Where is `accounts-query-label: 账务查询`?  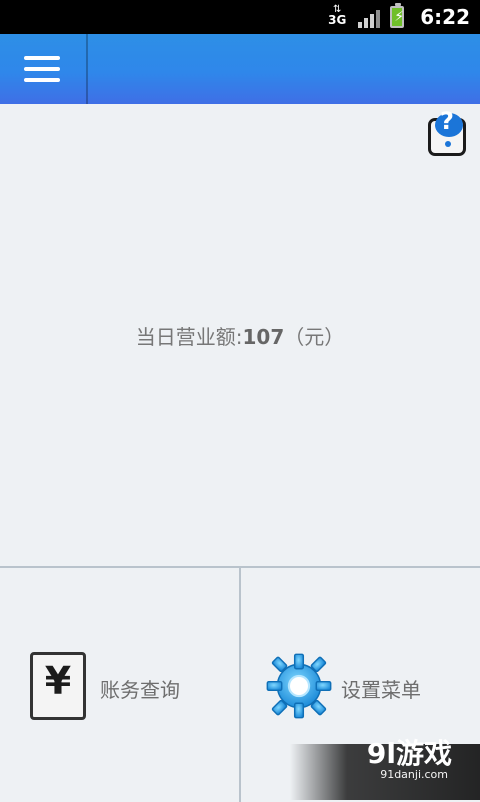
accounts-query-label: 账务查询 is located at coordinates (140, 690).